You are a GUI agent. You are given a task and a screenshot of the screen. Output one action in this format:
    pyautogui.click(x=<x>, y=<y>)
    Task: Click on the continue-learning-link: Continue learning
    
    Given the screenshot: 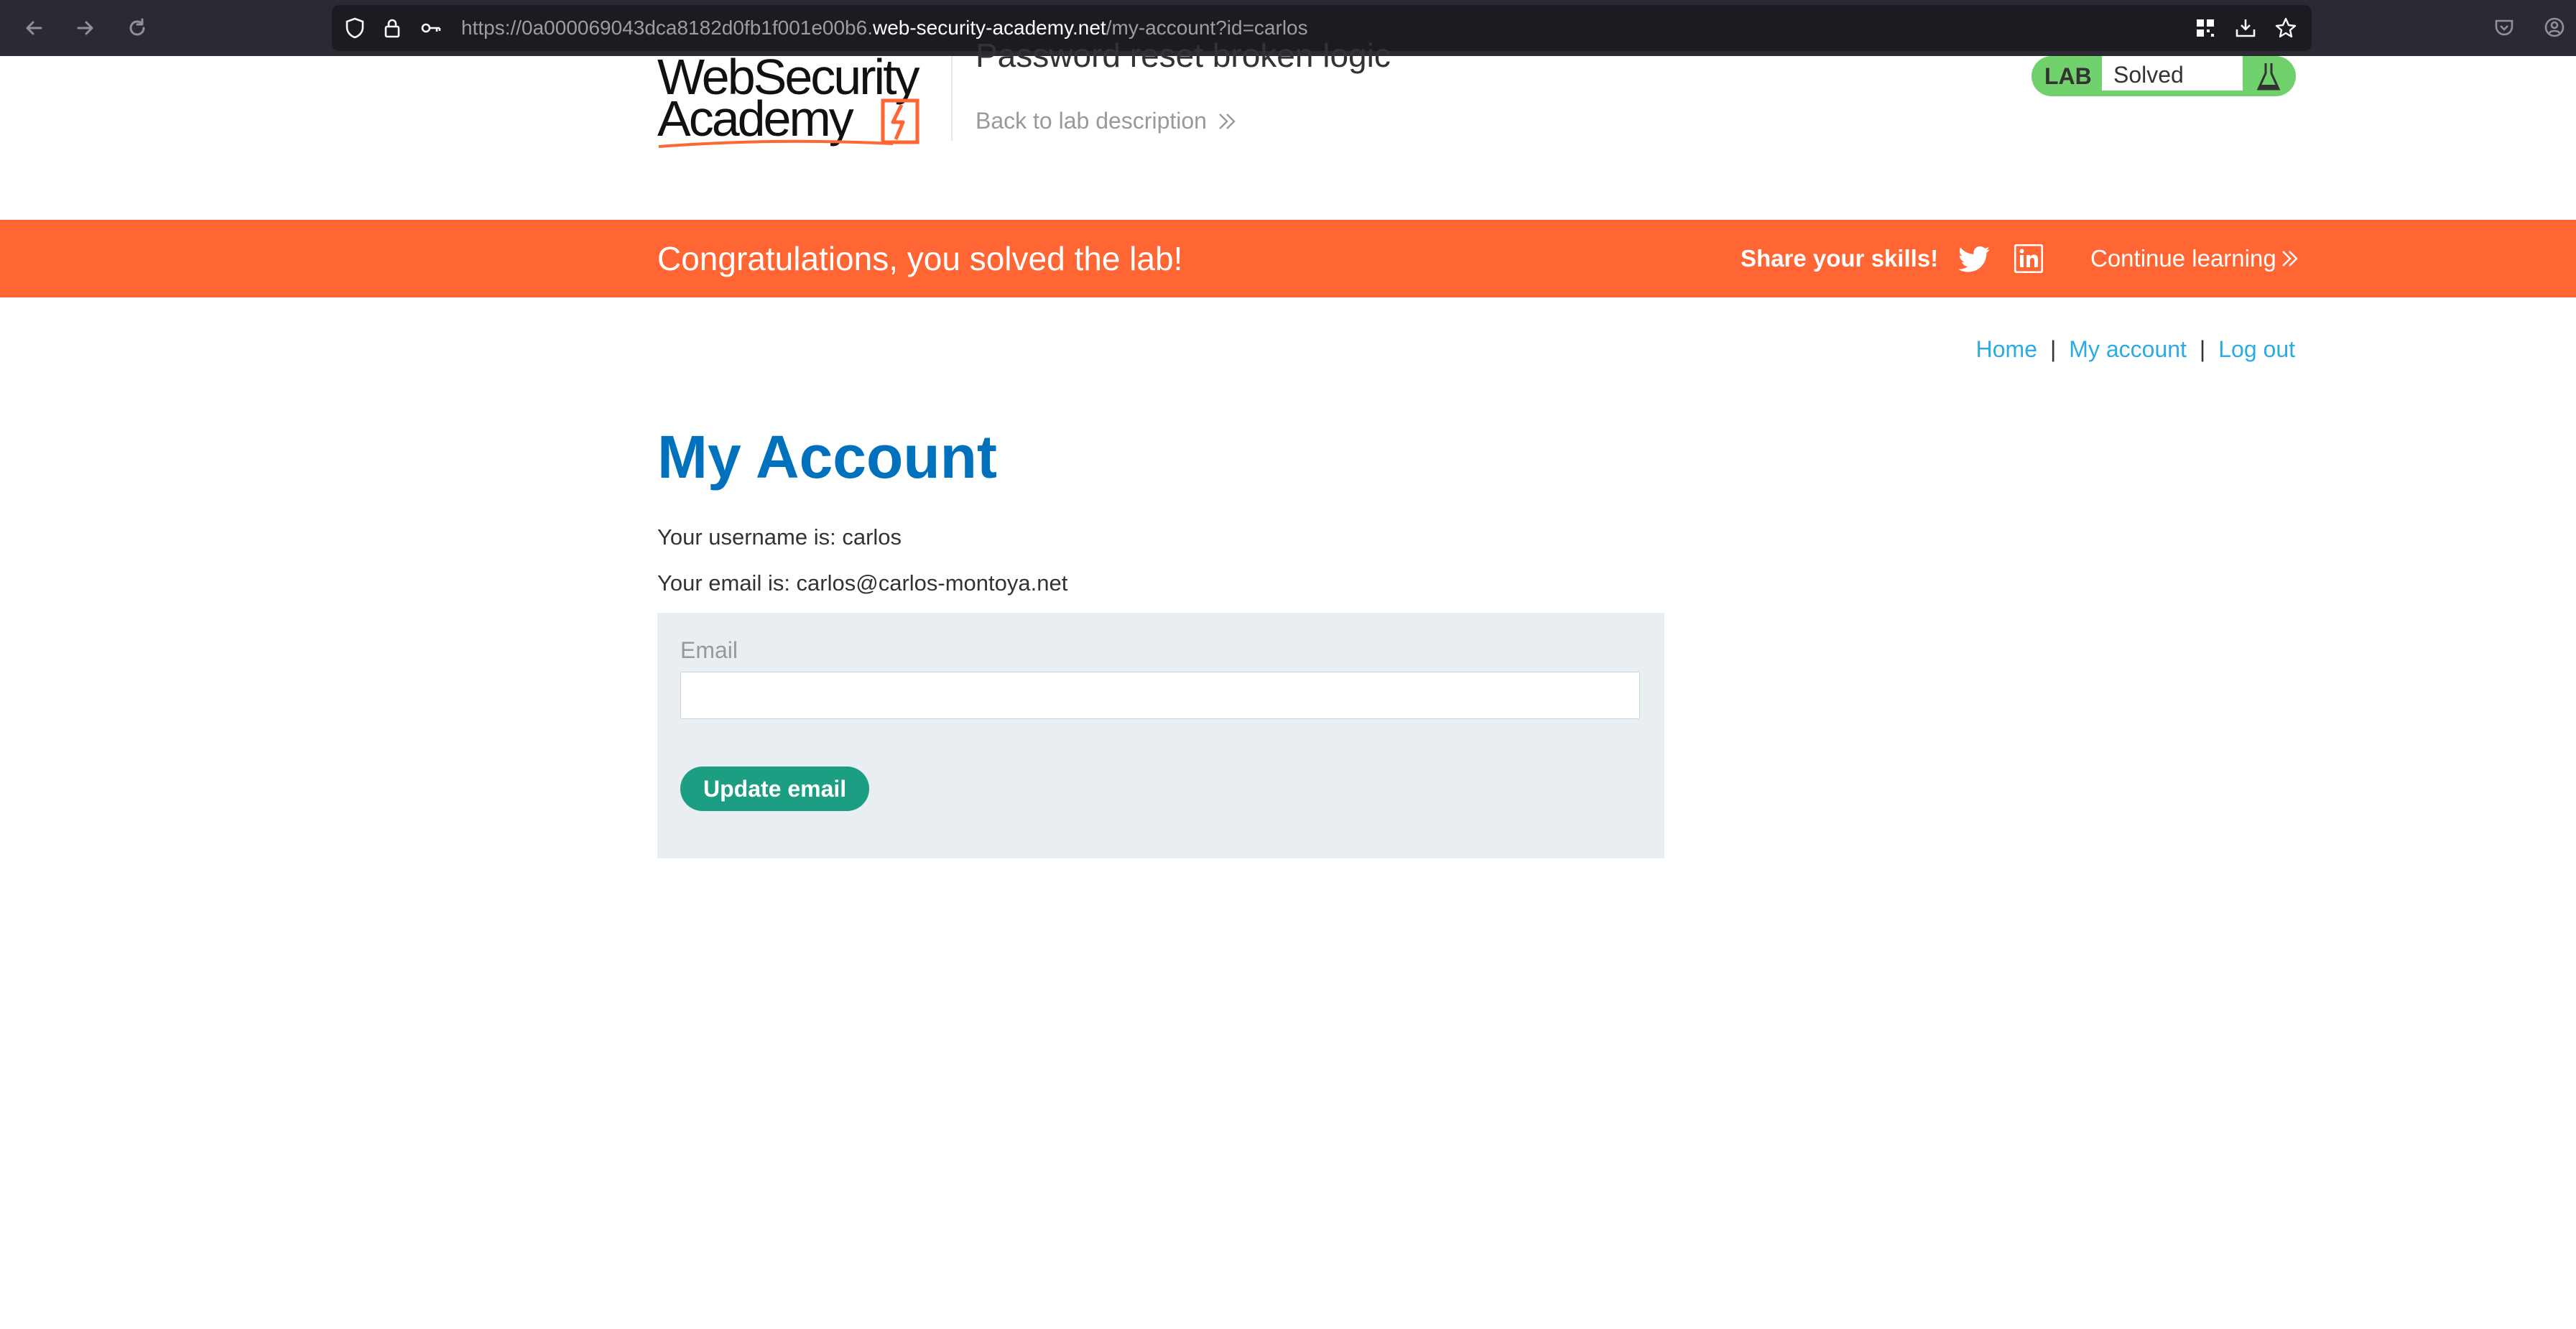 What is the action you would take?
    pyautogui.click(x=2194, y=258)
    